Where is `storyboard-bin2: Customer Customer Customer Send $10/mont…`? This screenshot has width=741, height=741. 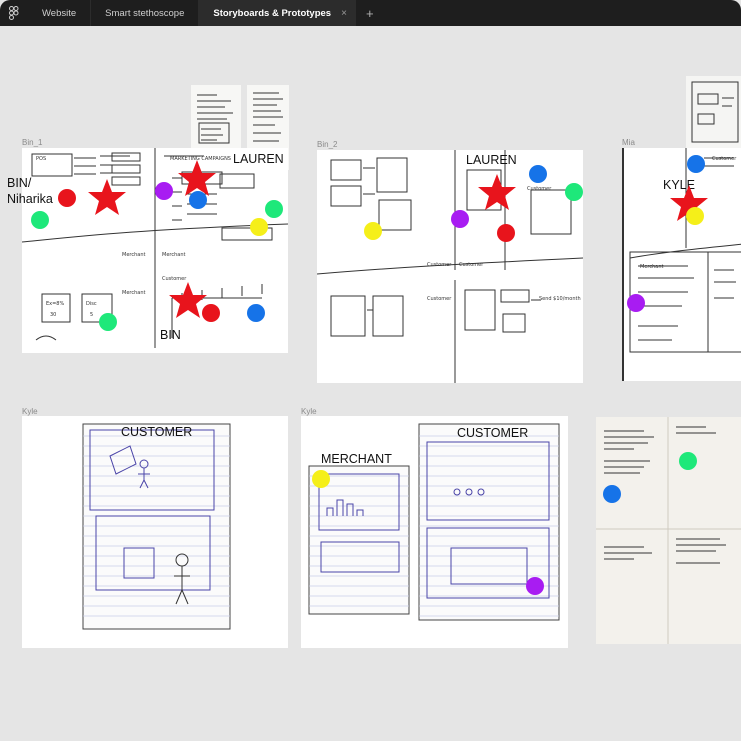
storyboard-bin2: Customer Customer Customer Send $10/mont… is located at coordinates (450, 266).